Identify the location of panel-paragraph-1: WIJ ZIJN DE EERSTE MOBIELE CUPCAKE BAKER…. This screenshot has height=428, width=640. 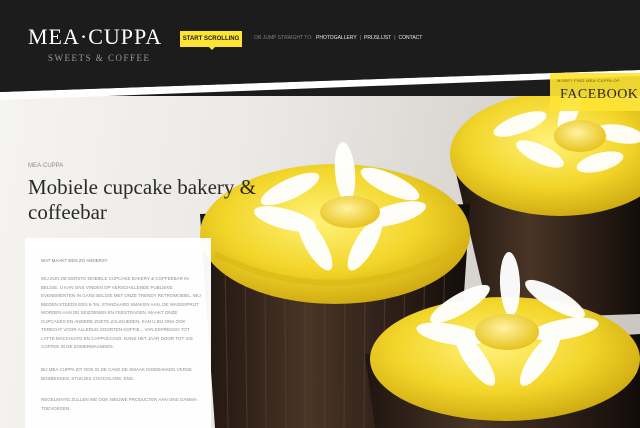
(121, 312).